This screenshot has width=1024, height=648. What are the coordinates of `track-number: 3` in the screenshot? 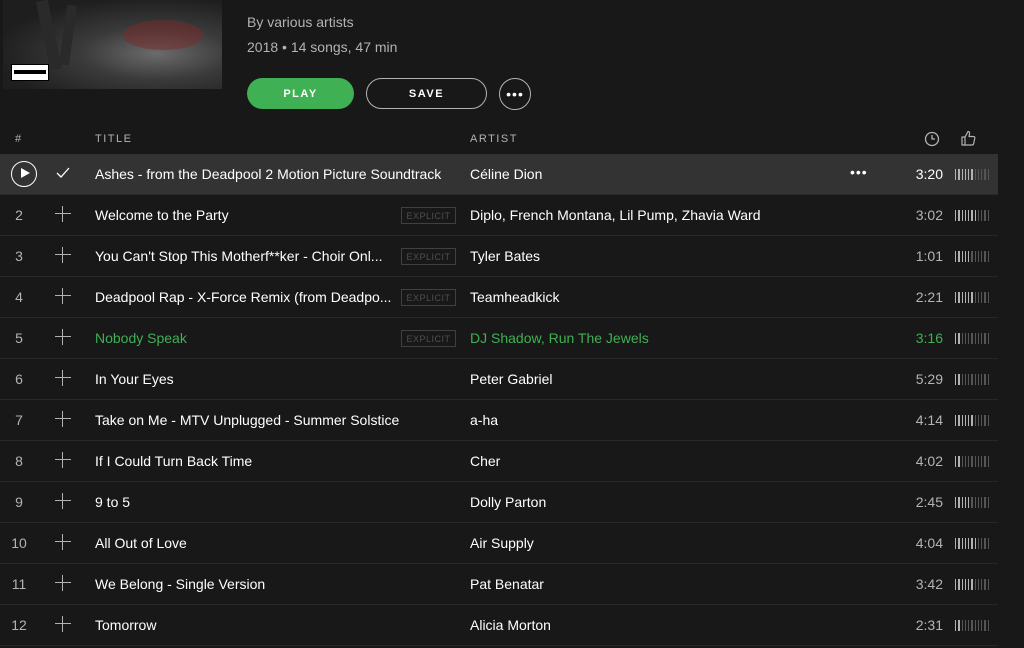 It's located at (19, 256).